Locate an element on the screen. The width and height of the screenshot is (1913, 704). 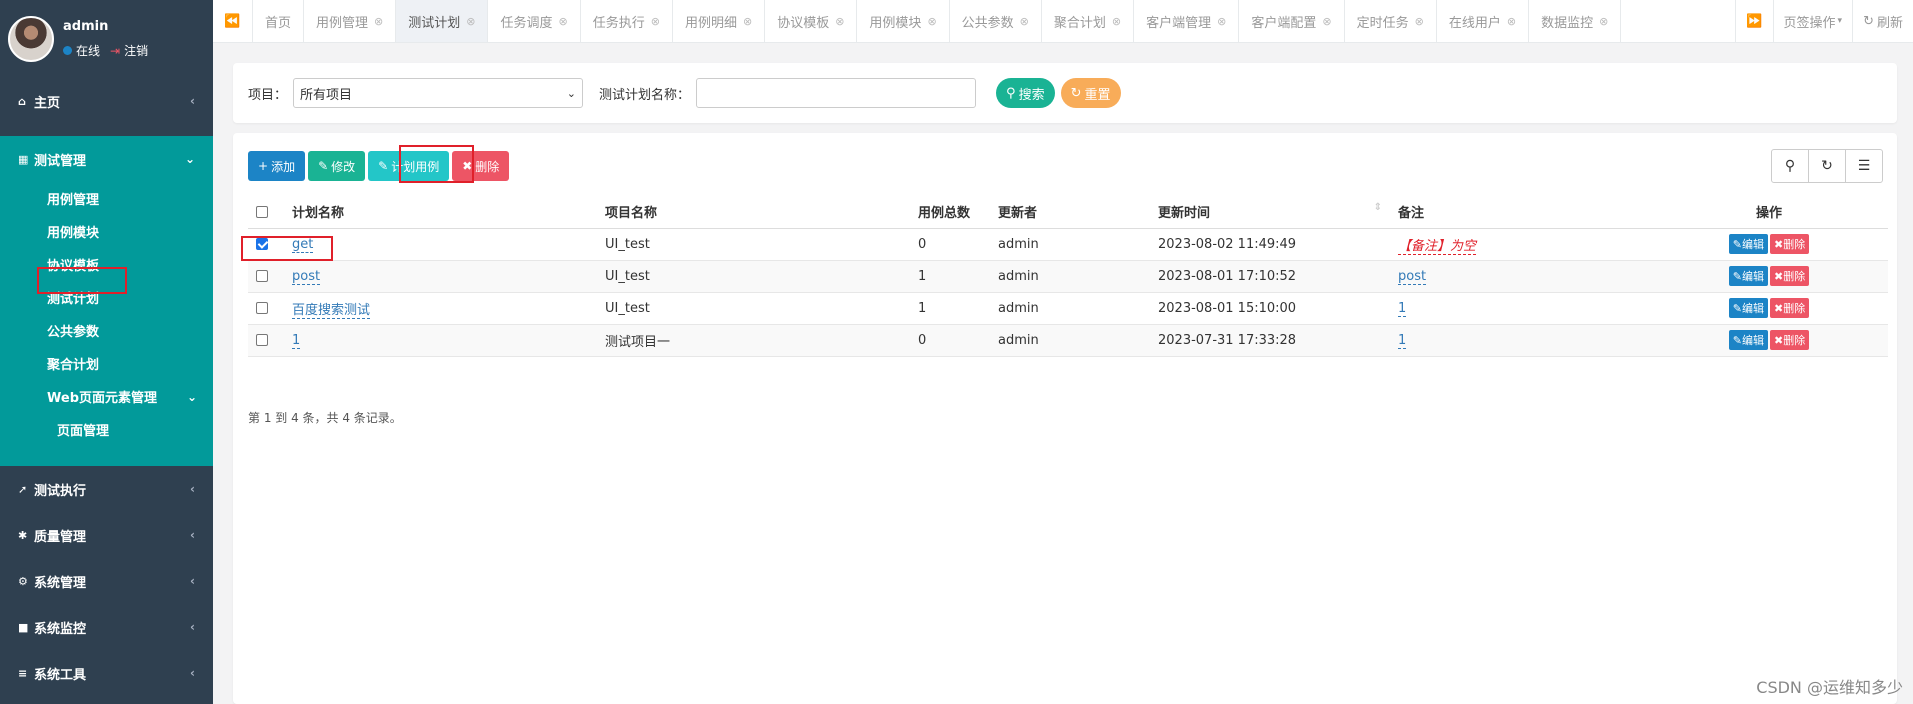
grid-icon: ▦ is located at coordinates (23, 159).